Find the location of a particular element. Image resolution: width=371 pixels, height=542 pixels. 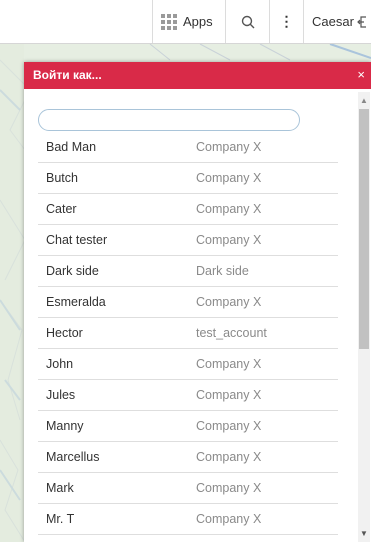

apps-button: Apps is located at coordinates (188, 21).